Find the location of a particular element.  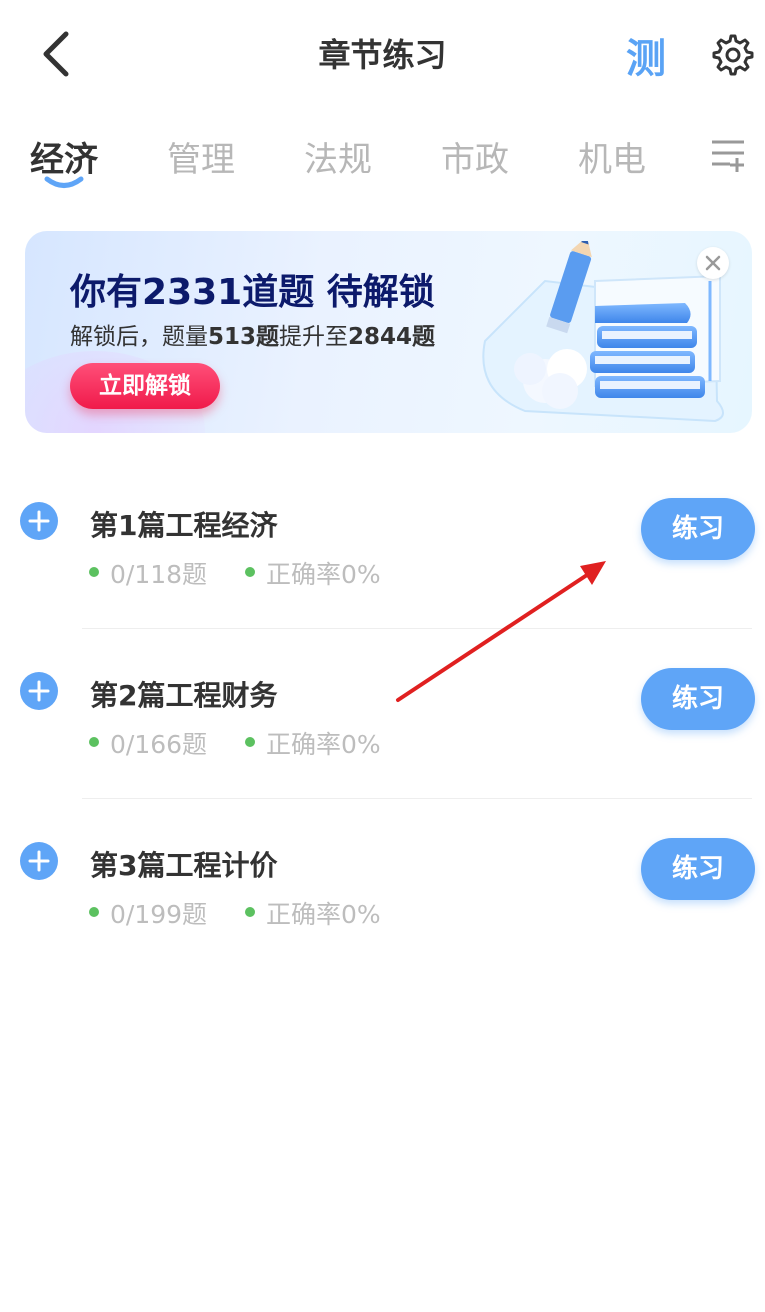

tab-electromechanical: 机电 is located at coordinates (612, 156).